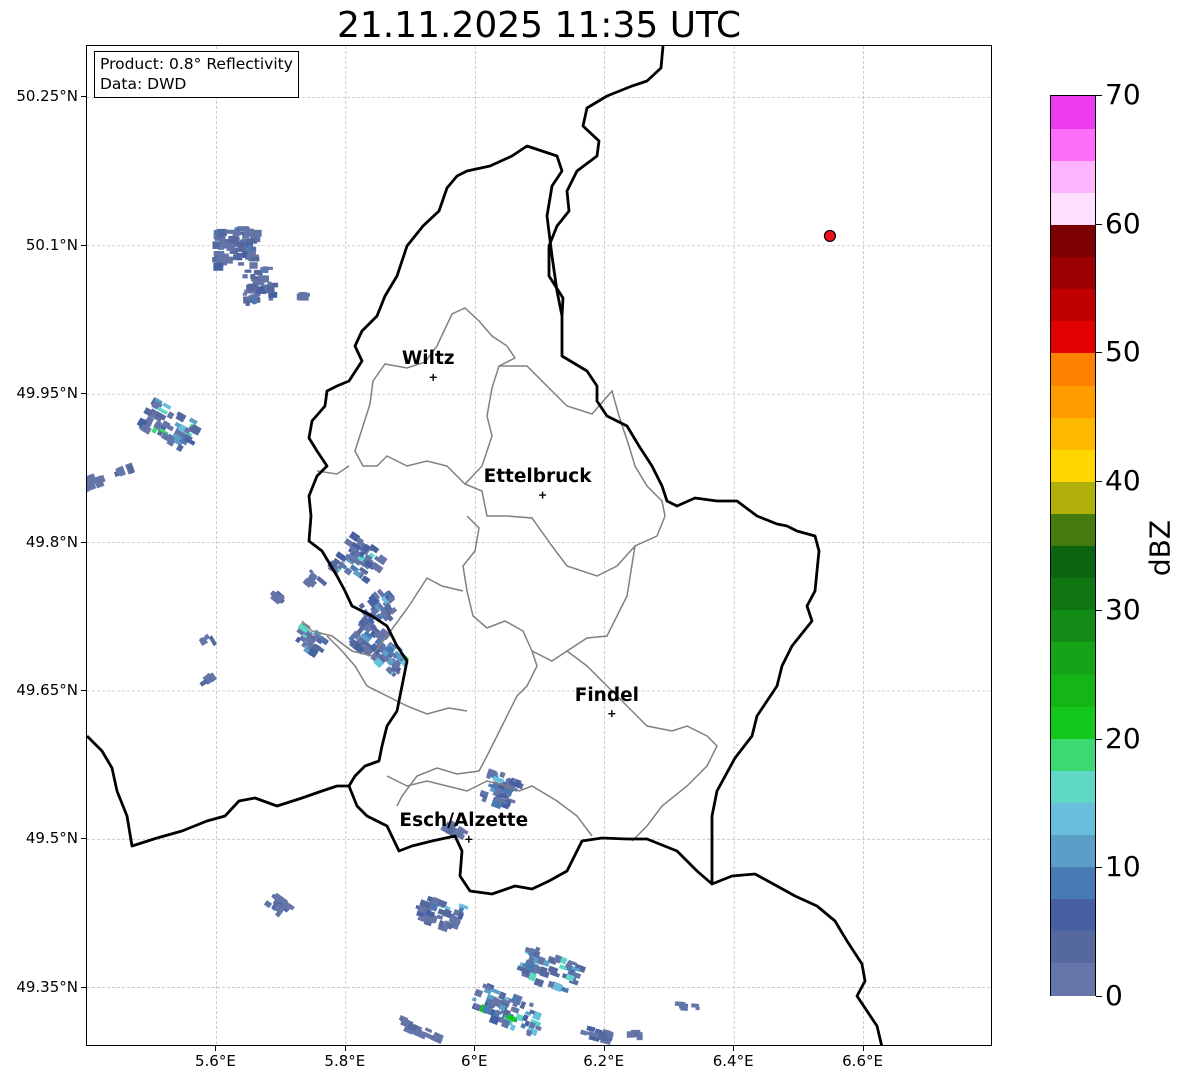 This screenshot has height=1081, width=1184. What do you see at coordinates (539, 25) in the screenshot?
I see `map-title: 21.11.2025 11:35 UTC` at bounding box center [539, 25].